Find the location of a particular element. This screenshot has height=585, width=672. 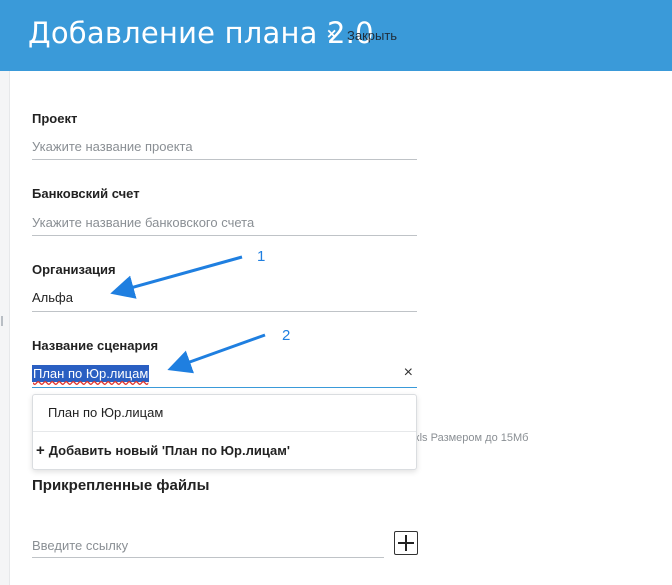

add-new-scenario-label: Добавить новый 'План по Юр.лицам' is located at coordinates (169, 450).